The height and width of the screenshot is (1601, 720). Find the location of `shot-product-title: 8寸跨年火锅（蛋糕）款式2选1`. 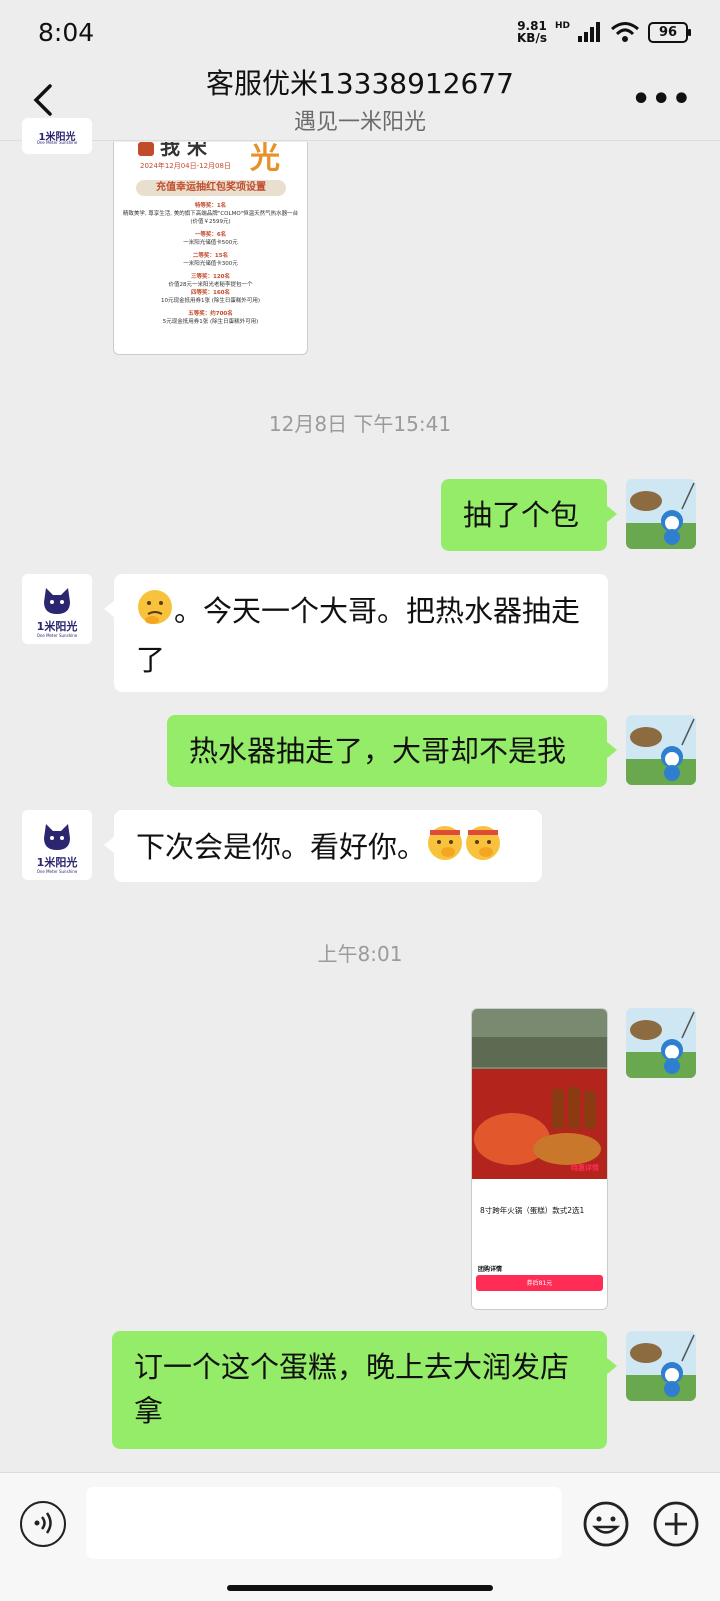

shot-product-title: 8寸跨年火锅（蛋糕）款式2选1 is located at coordinates (532, 1210).